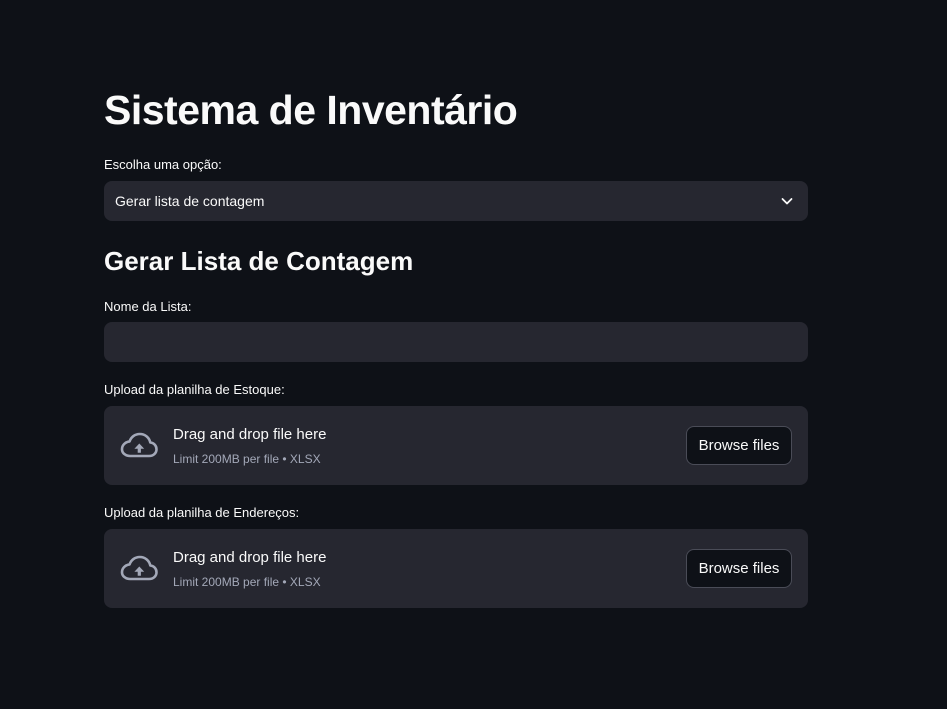 This screenshot has width=947, height=709. What do you see at coordinates (163, 164) in the screenshot?
I see `option-select-label: Escolha uma opção:` at bounding box center [163, 164].